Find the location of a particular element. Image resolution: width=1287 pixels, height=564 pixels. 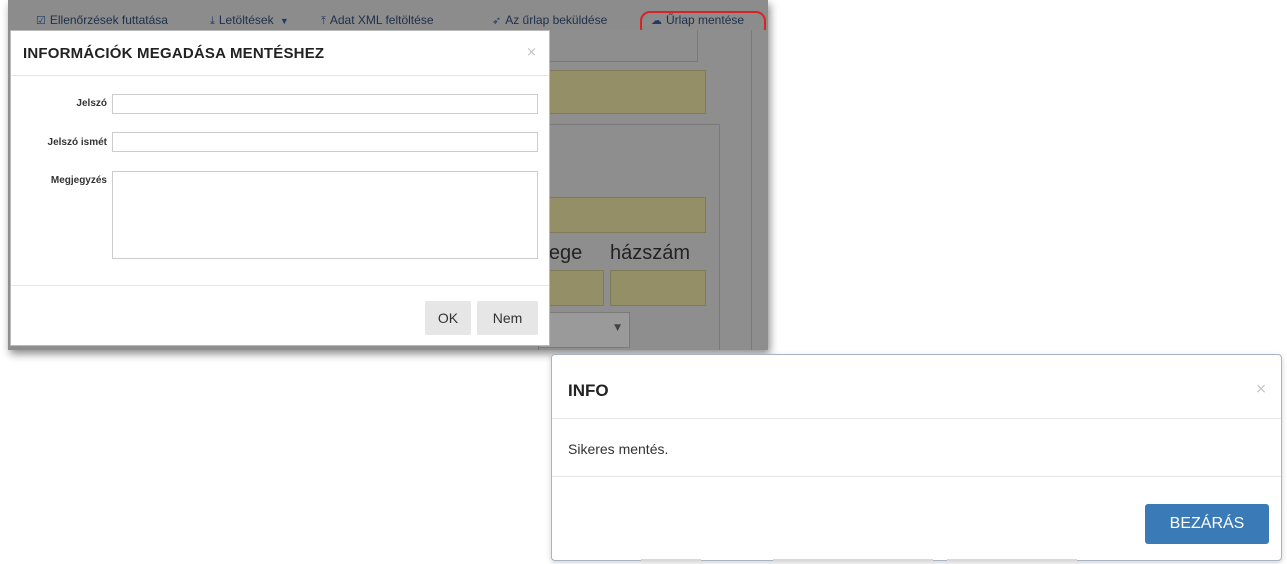

password-repeat-input is located at coordinates (325, 142).